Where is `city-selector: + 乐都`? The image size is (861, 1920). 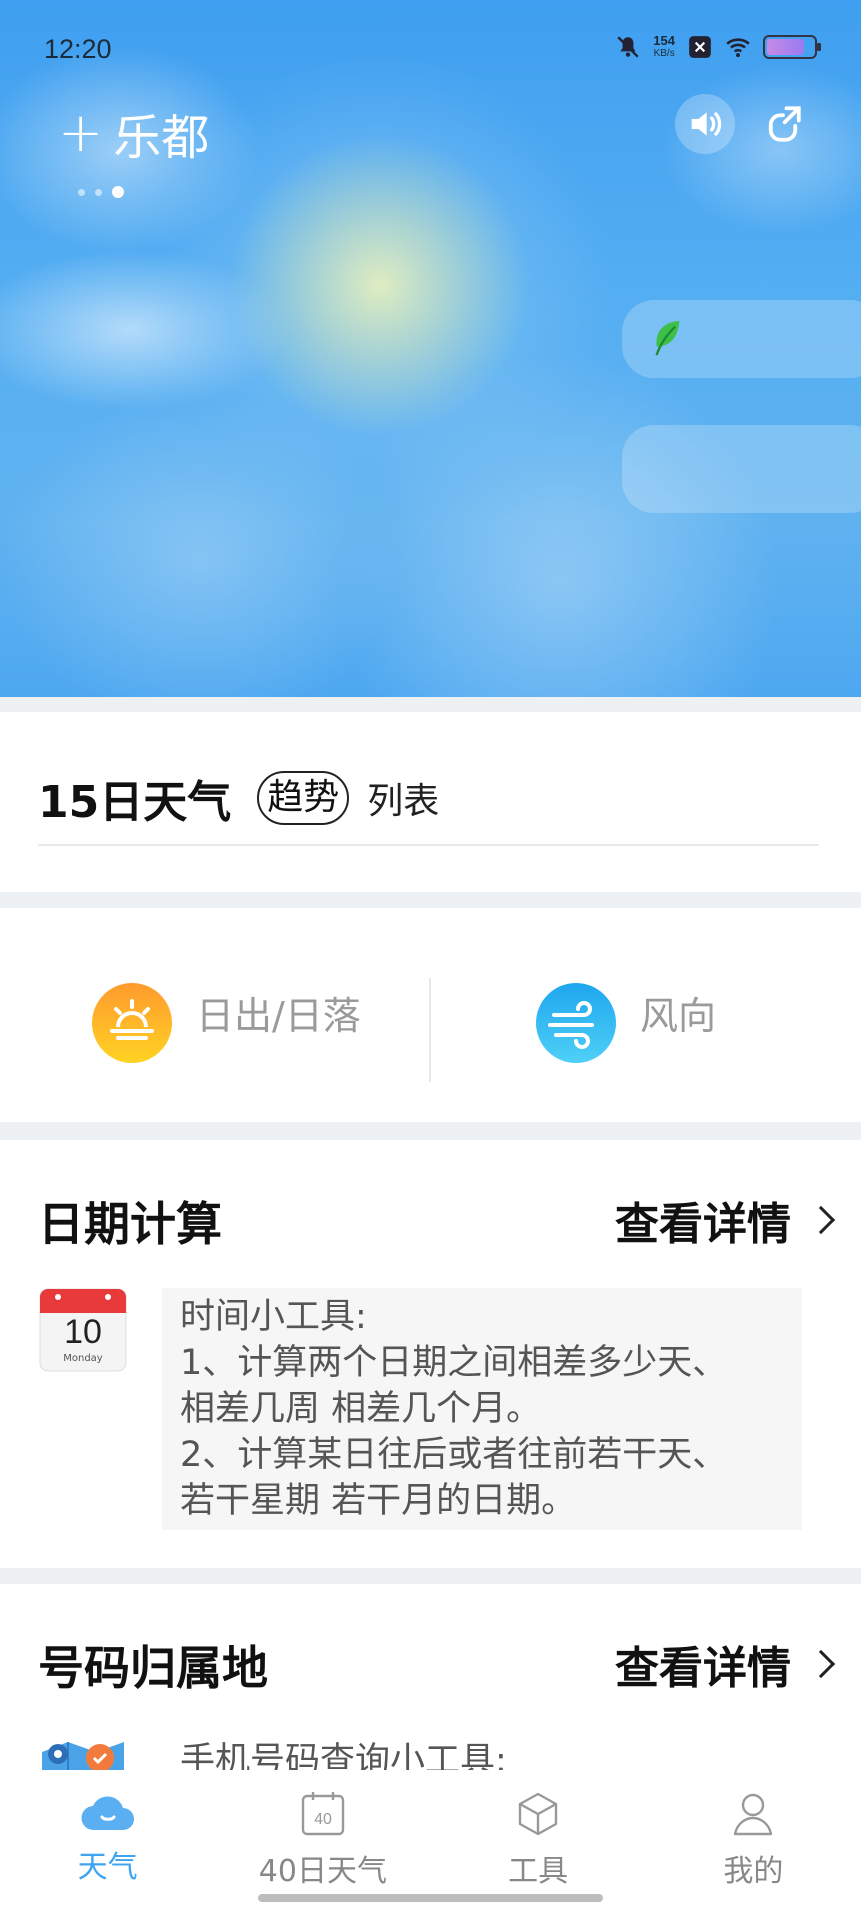
city-selector: + 乐都 is located at coordinates (133, 133).